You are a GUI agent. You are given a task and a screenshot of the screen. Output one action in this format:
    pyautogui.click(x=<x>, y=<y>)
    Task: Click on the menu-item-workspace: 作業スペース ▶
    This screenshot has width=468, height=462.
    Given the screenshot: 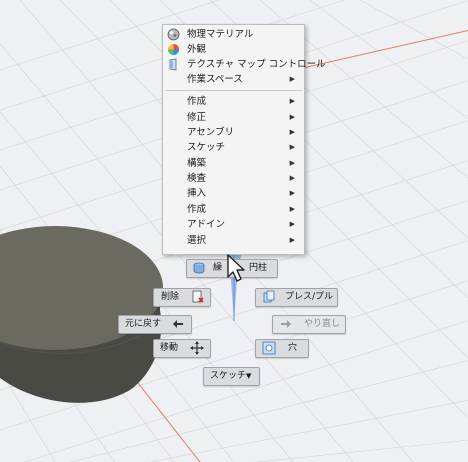 What is the action you would take?
    pyautogui.click(x=233, y=79)
    